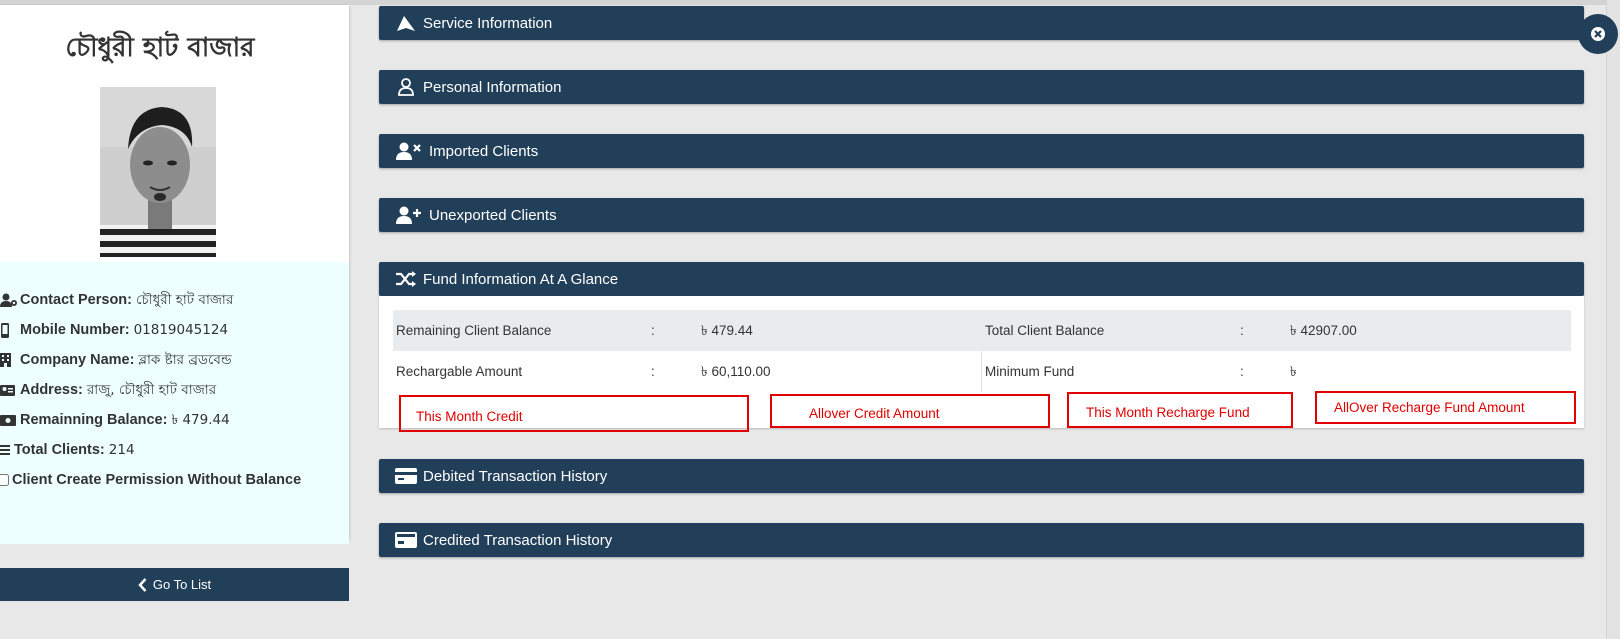 The height and width of the screenshot is (639, 1620). I want to click on go-to-list-label: Go To List, so click(182, 584).